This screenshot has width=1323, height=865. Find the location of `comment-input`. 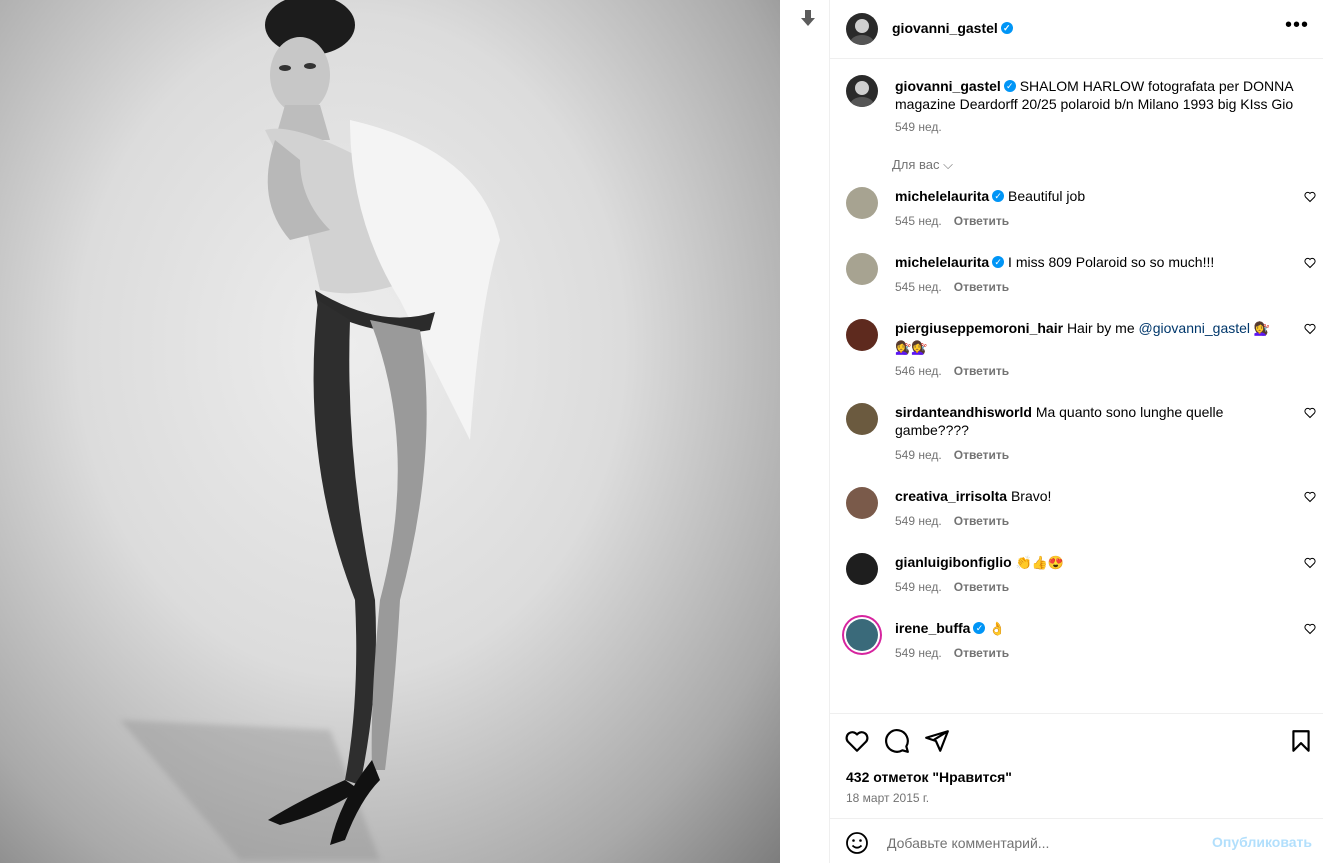

comment-input is located at coordinates (1037, 843).